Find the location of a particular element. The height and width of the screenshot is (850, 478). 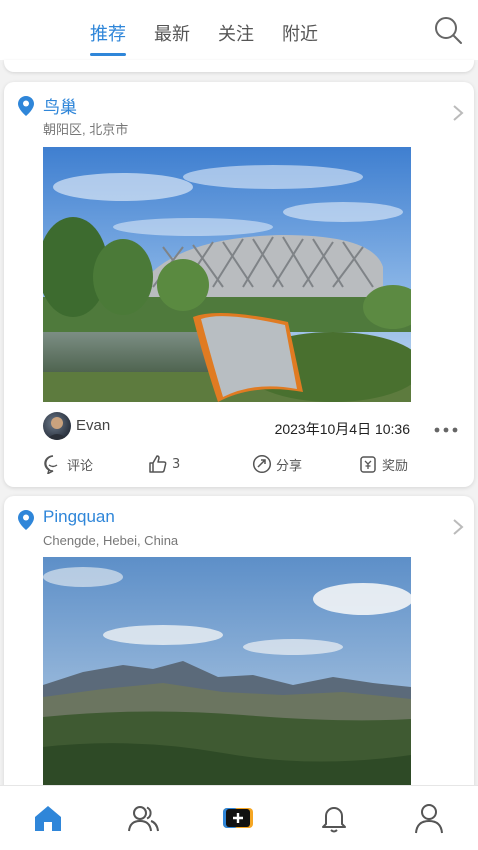

thumbs-up-icon is located at coordinates (158, 464).